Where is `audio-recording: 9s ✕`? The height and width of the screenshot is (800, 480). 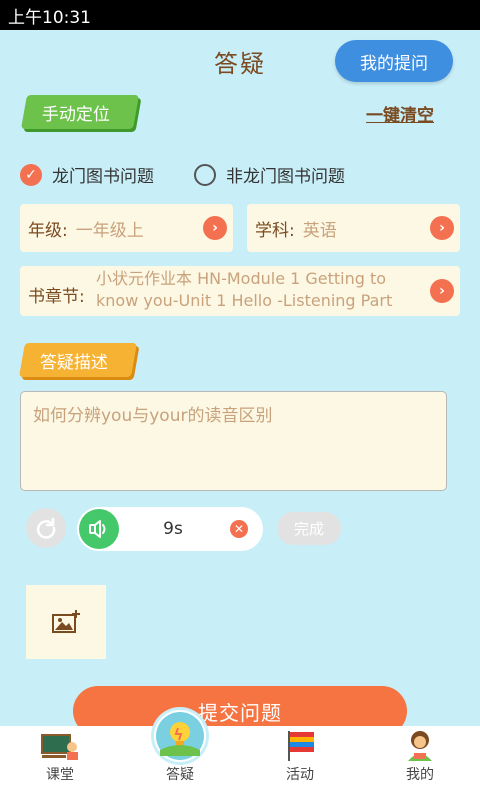
audio-recording: 9s ✕ is located at coordinates (170, 529).